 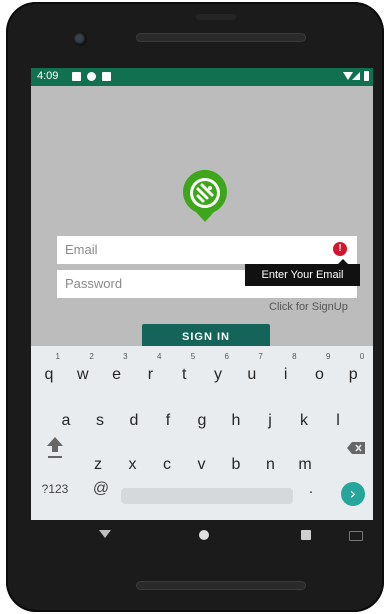 I want to click on email-field: Email, so click(x=207, y=250).